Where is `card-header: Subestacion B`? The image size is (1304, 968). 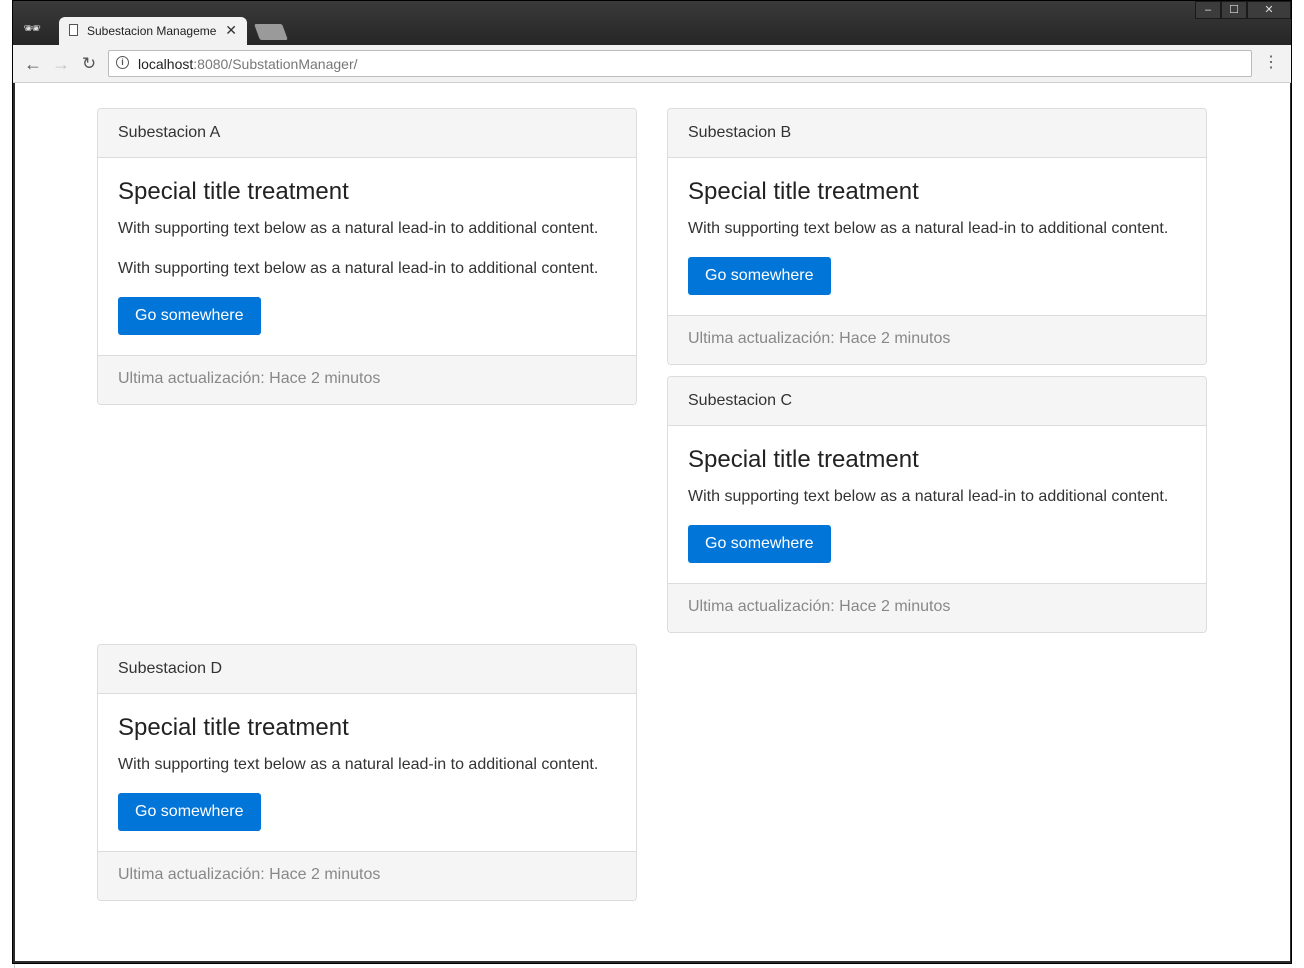 card-header: Subestacion B is located at coordinates (937, 133).